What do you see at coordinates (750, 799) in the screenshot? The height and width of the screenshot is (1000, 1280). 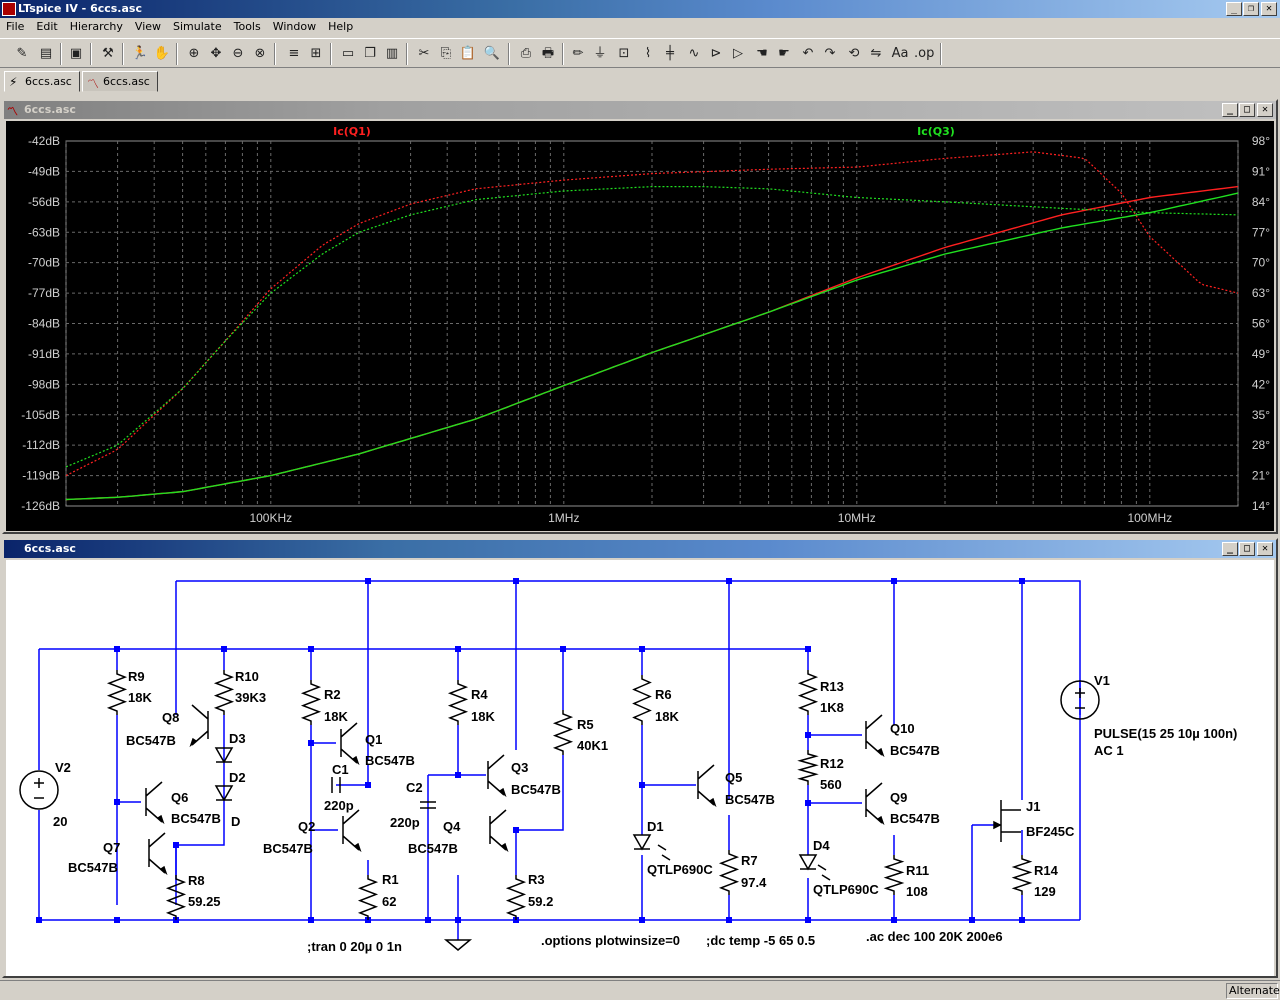 I see `label-q5m: BC547B` at bounding box center [750, 799].